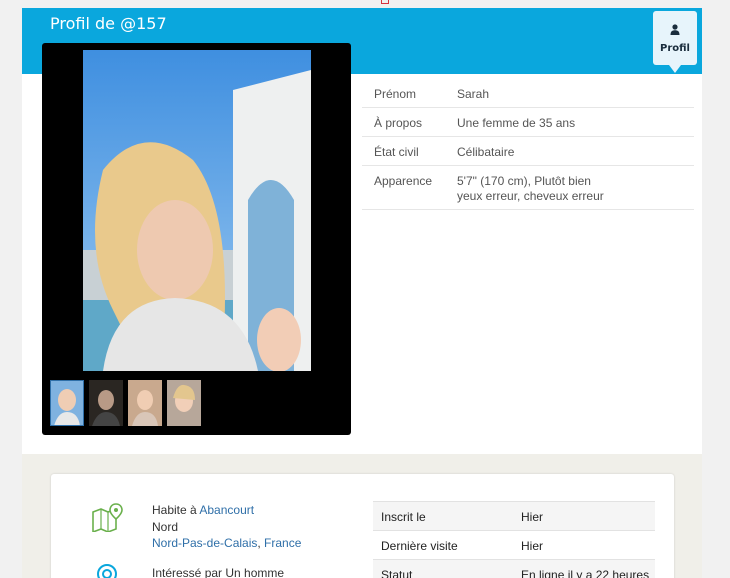 The width and height of the screenshot is (730, 578). I want to click on stat-key-derniere-visite: Dernière visite, so click(419, 546).